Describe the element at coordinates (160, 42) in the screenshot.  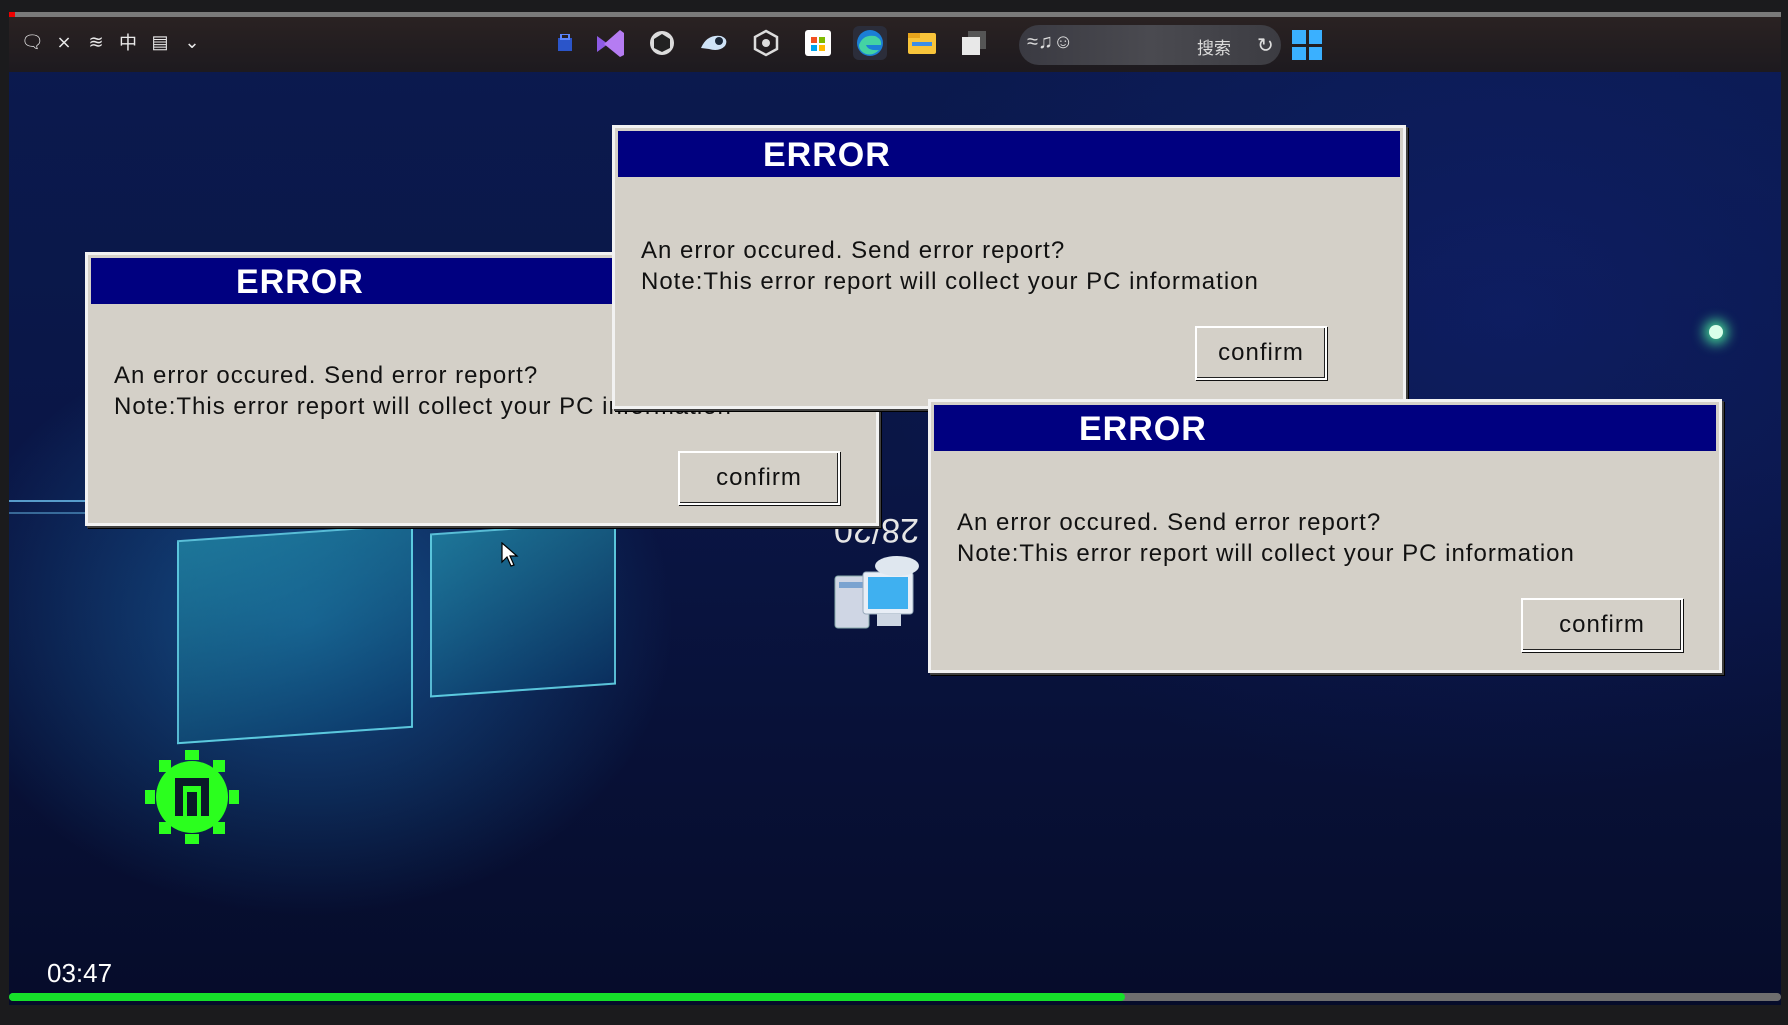
I see `clipboard-icon: ▤` at that location.